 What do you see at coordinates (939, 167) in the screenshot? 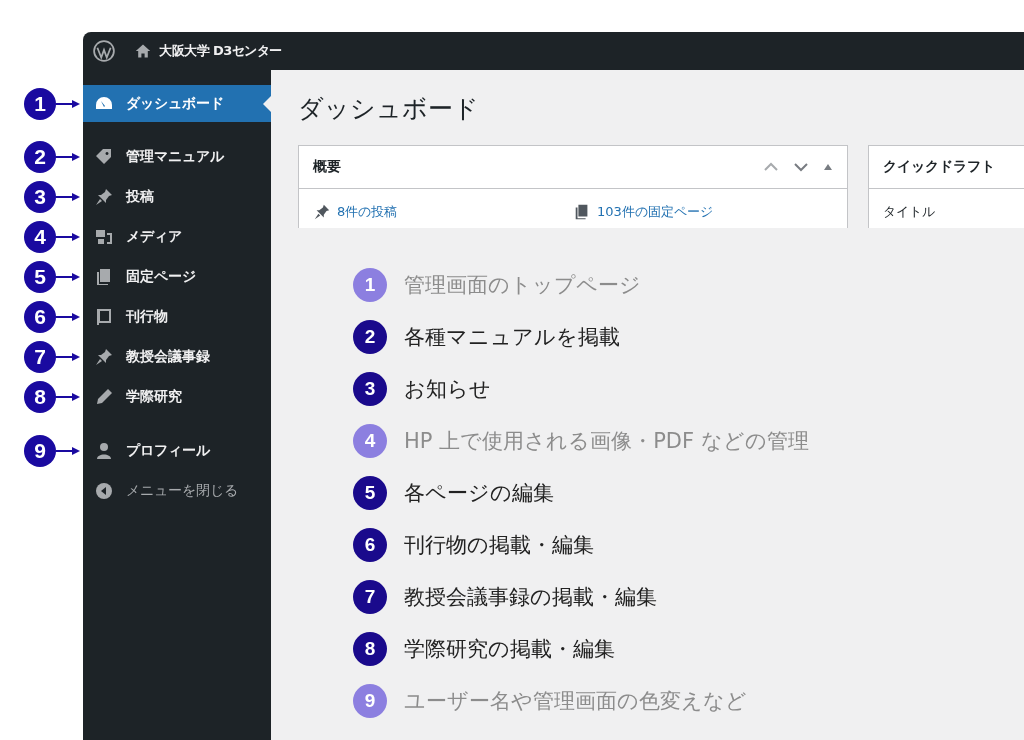
I see `widget-title: クイックドラフト` at bounding box center [939, 167].